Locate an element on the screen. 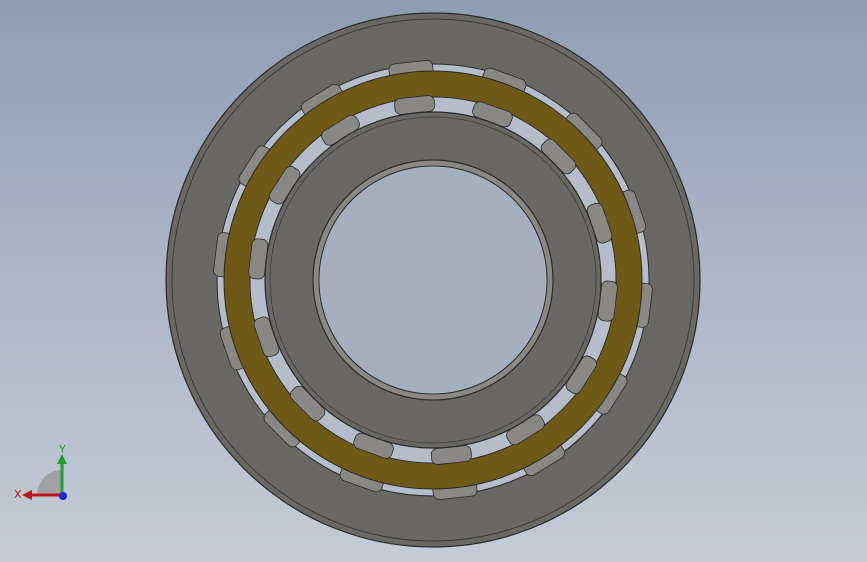 The width and height of the screenshot is (867, 562). triad-plane-shading is located at coordinates (49, 482).